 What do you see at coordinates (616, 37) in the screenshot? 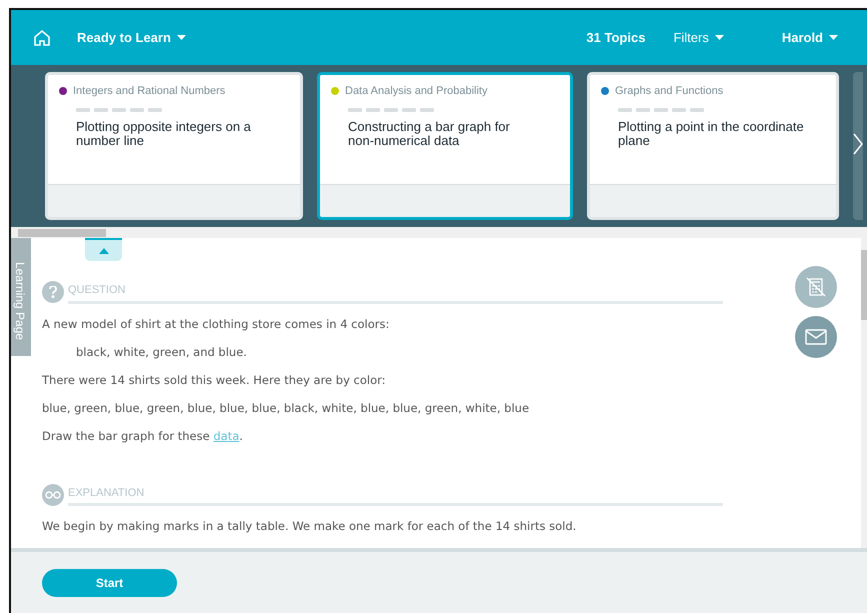
I see `topics-count: 31 Topics` at bounding box center [616, 37].